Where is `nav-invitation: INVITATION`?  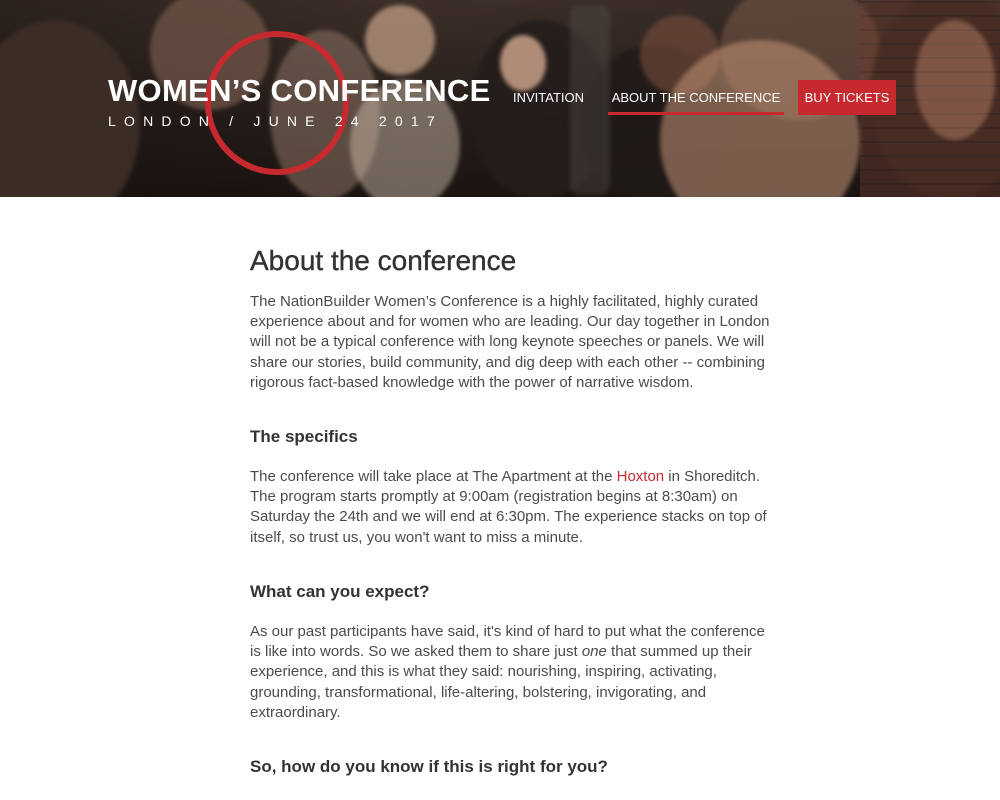 nav-invitation: INVITATION is located at coordinates (548, 97).